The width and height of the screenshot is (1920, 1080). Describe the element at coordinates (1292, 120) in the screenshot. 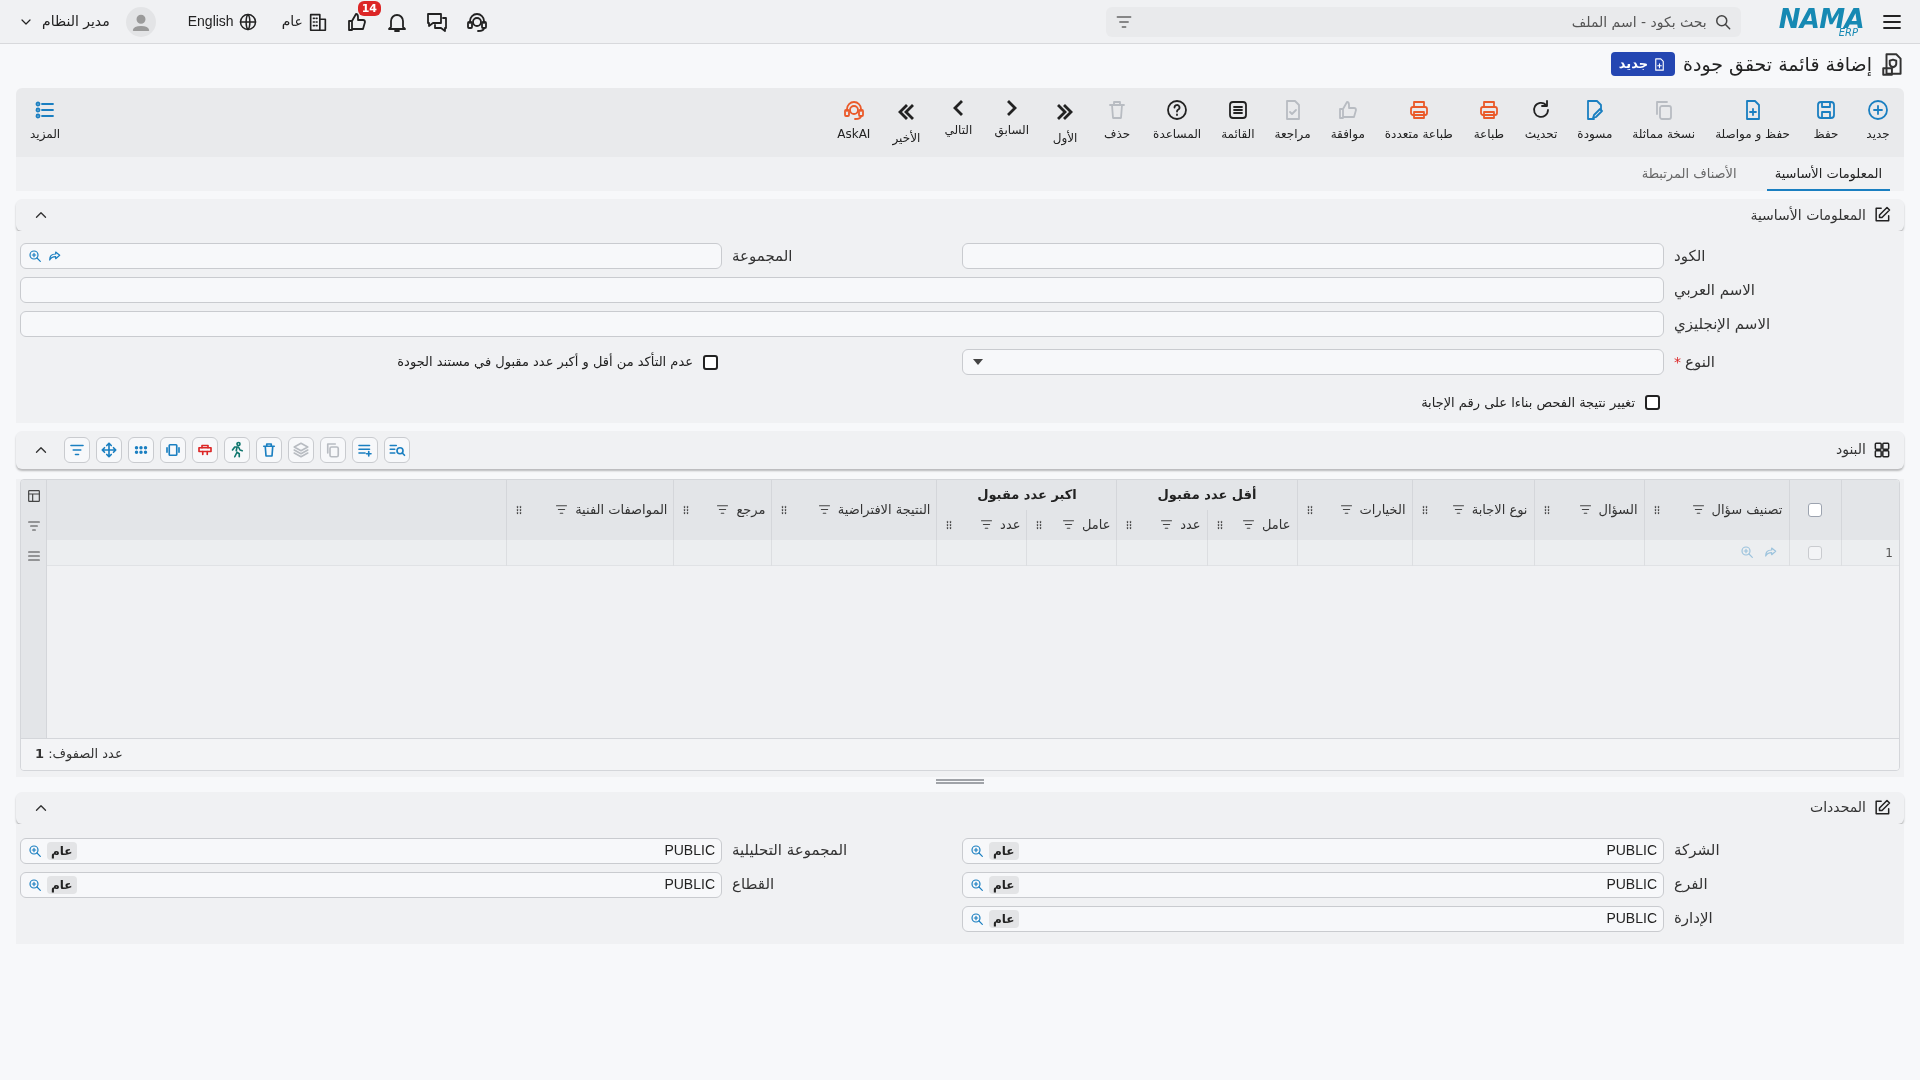

I see `toolbar-button: مراجعة` at that location.